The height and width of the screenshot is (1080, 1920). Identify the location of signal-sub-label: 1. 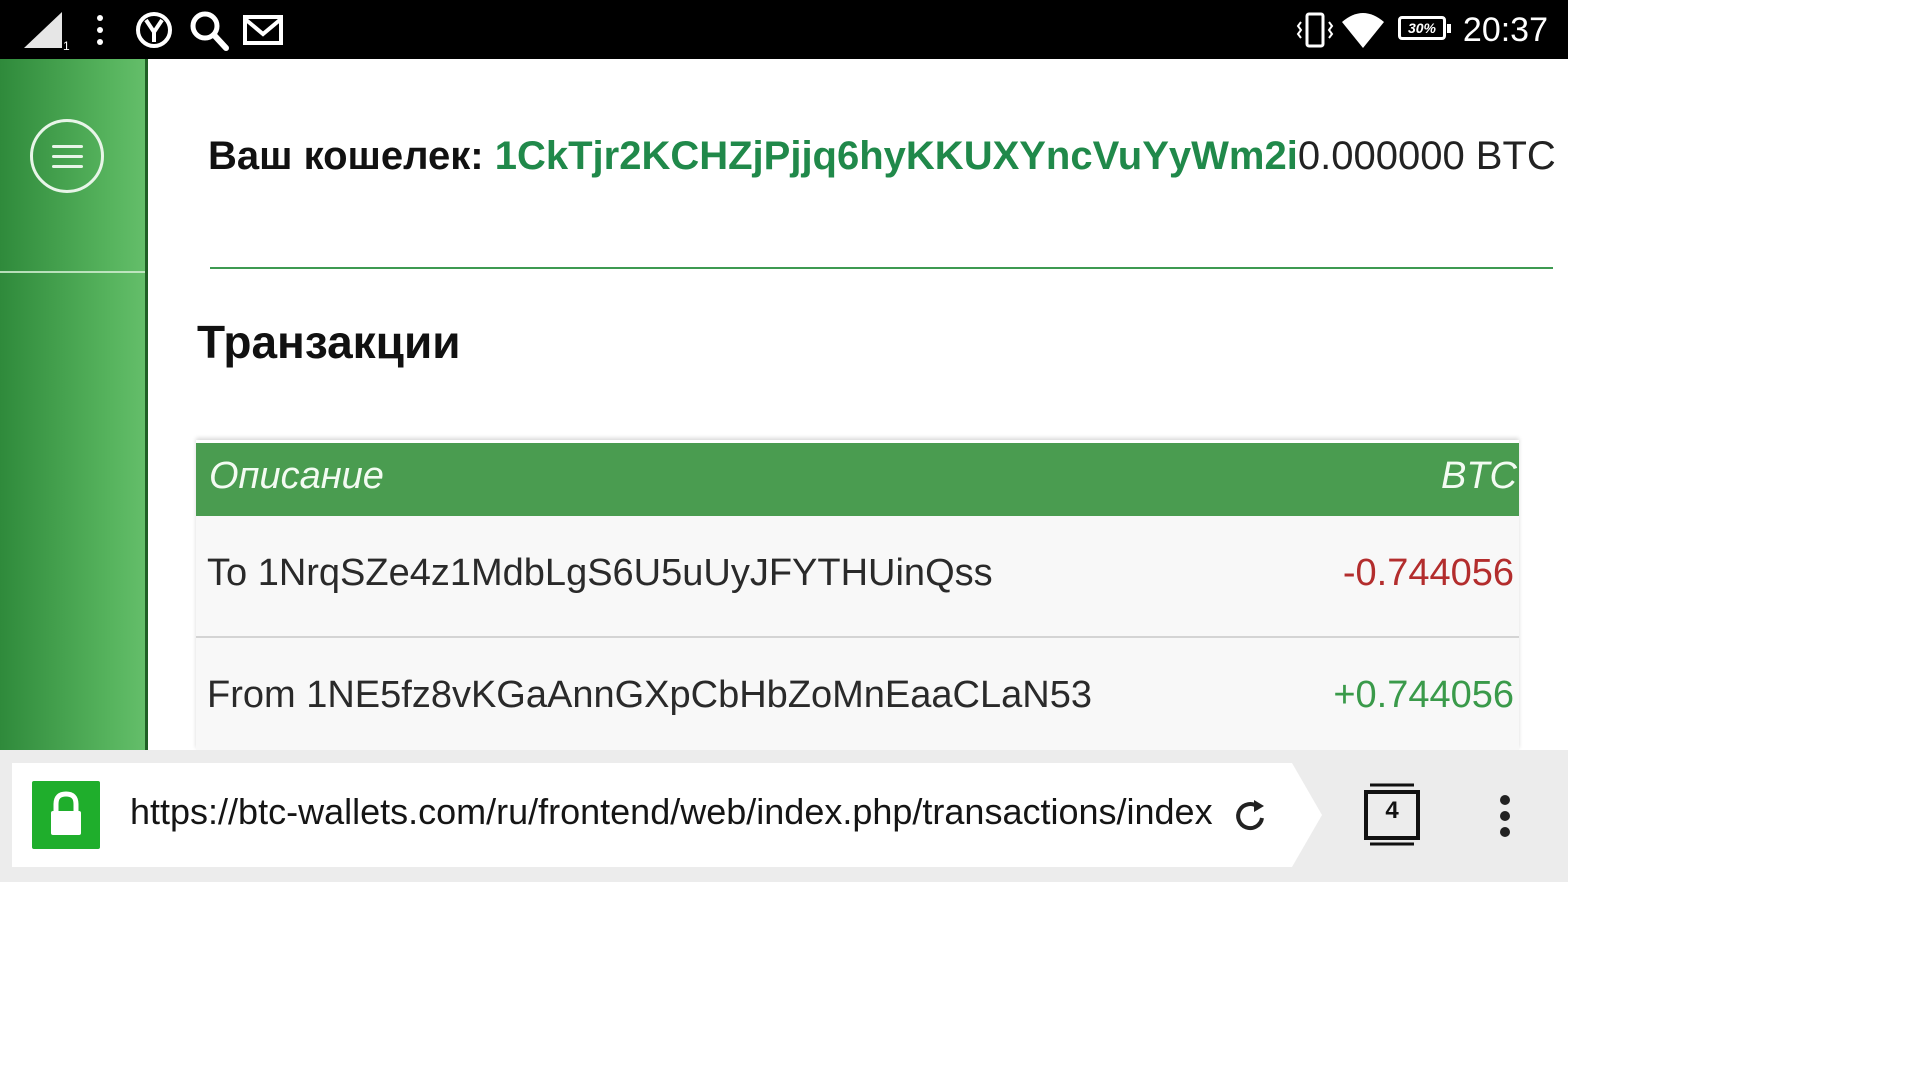
(66, 45).